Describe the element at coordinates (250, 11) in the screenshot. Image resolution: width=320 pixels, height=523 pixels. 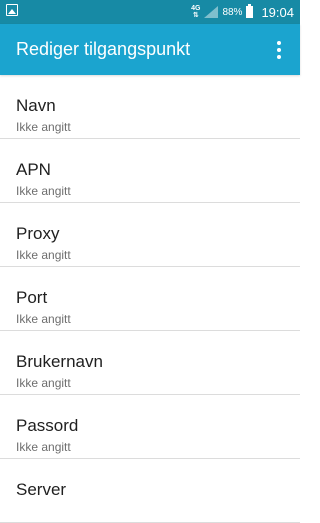
I see `battery-icon` at that location.